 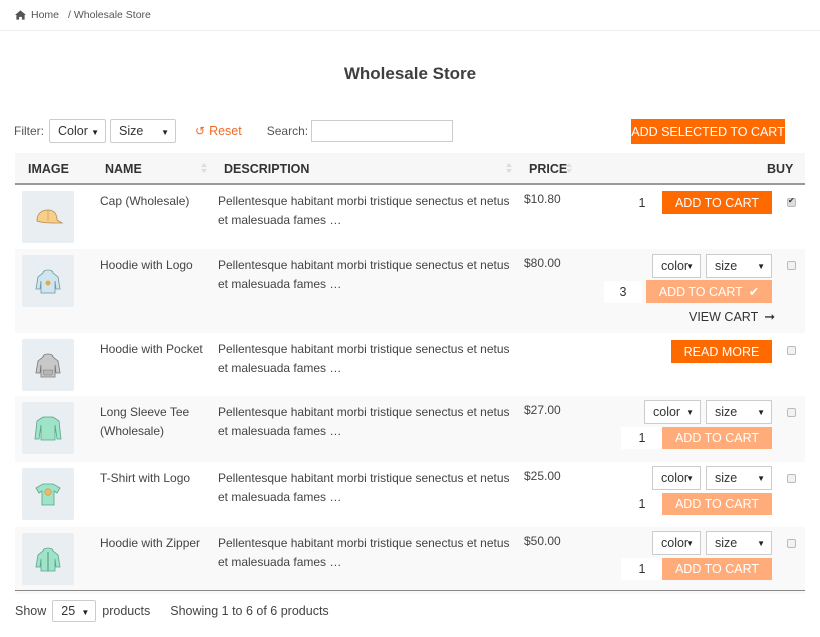 I want to click on product-name: Hoodie with Pocket, so click(x=155, y=349).